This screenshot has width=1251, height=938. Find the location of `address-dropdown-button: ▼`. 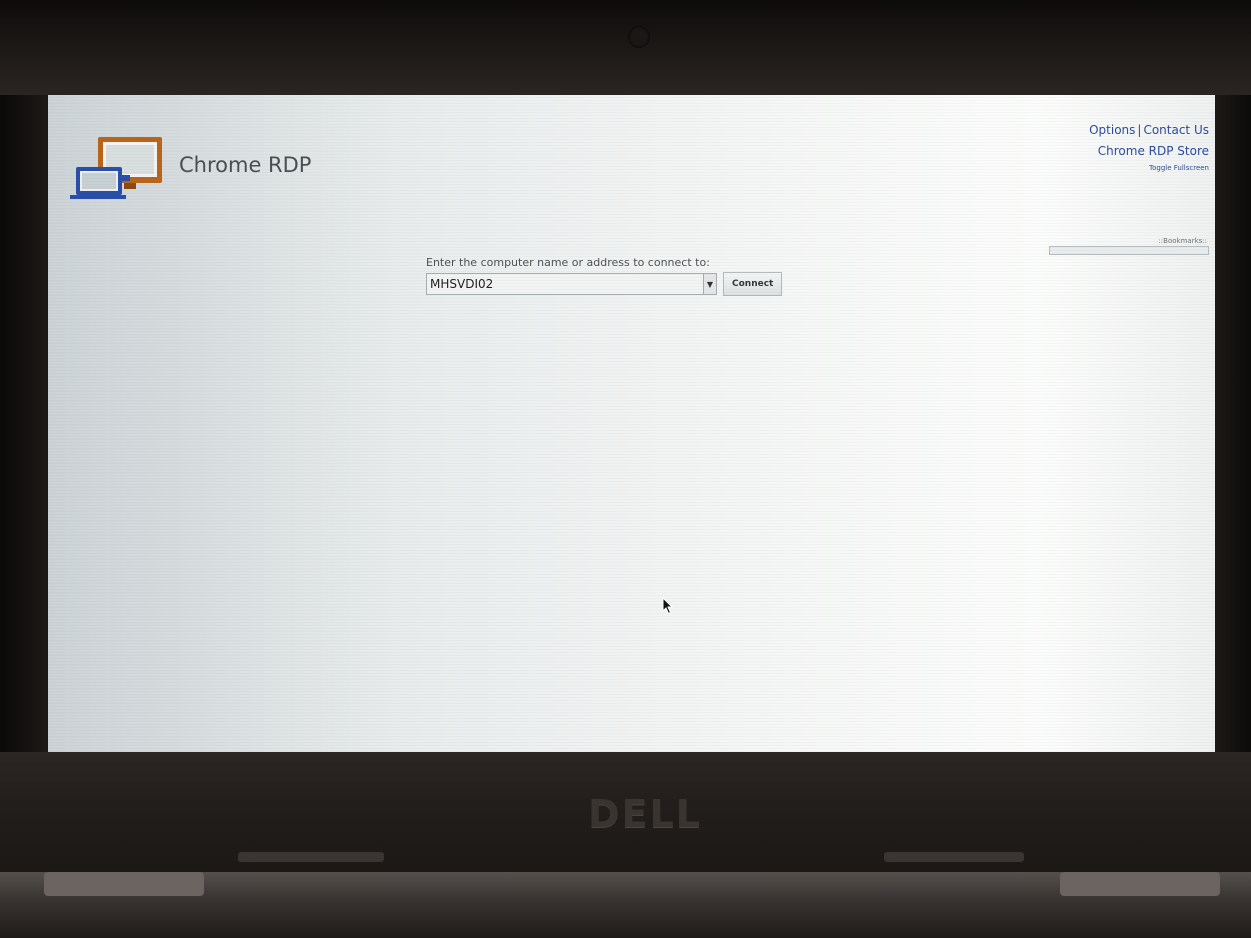

address-dropdown-button: ▼ is located at coordinates (710, 284).